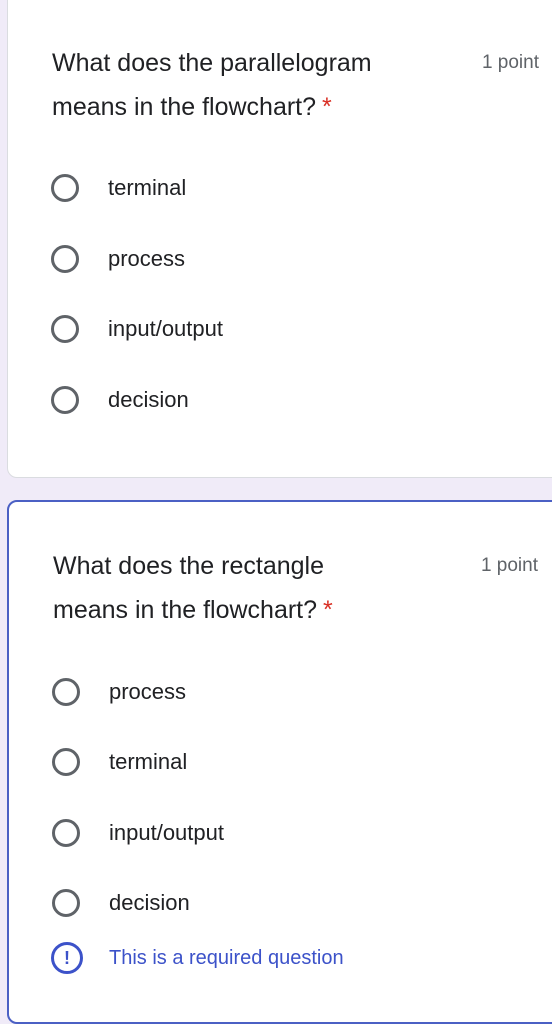  I want to click on error-text: This is a required question, so click(226, 957).